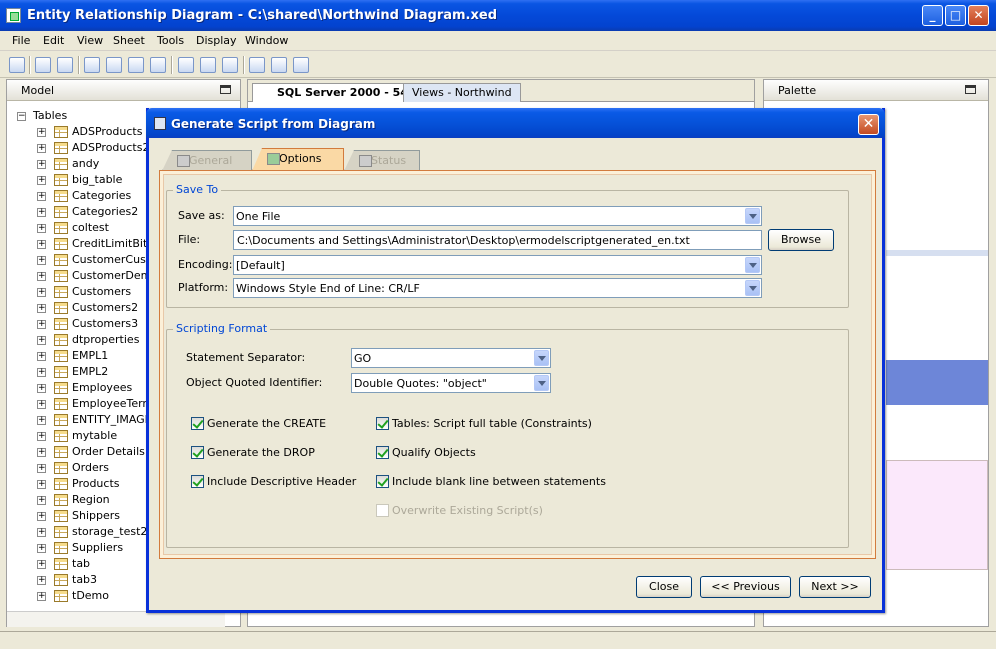 Image resolution: width=996 pixels, height=649 pixels. What do you see at coordinates (298, 159) in the screenshot?
I see `tab-options: Options` at bounding box center [298, 159].